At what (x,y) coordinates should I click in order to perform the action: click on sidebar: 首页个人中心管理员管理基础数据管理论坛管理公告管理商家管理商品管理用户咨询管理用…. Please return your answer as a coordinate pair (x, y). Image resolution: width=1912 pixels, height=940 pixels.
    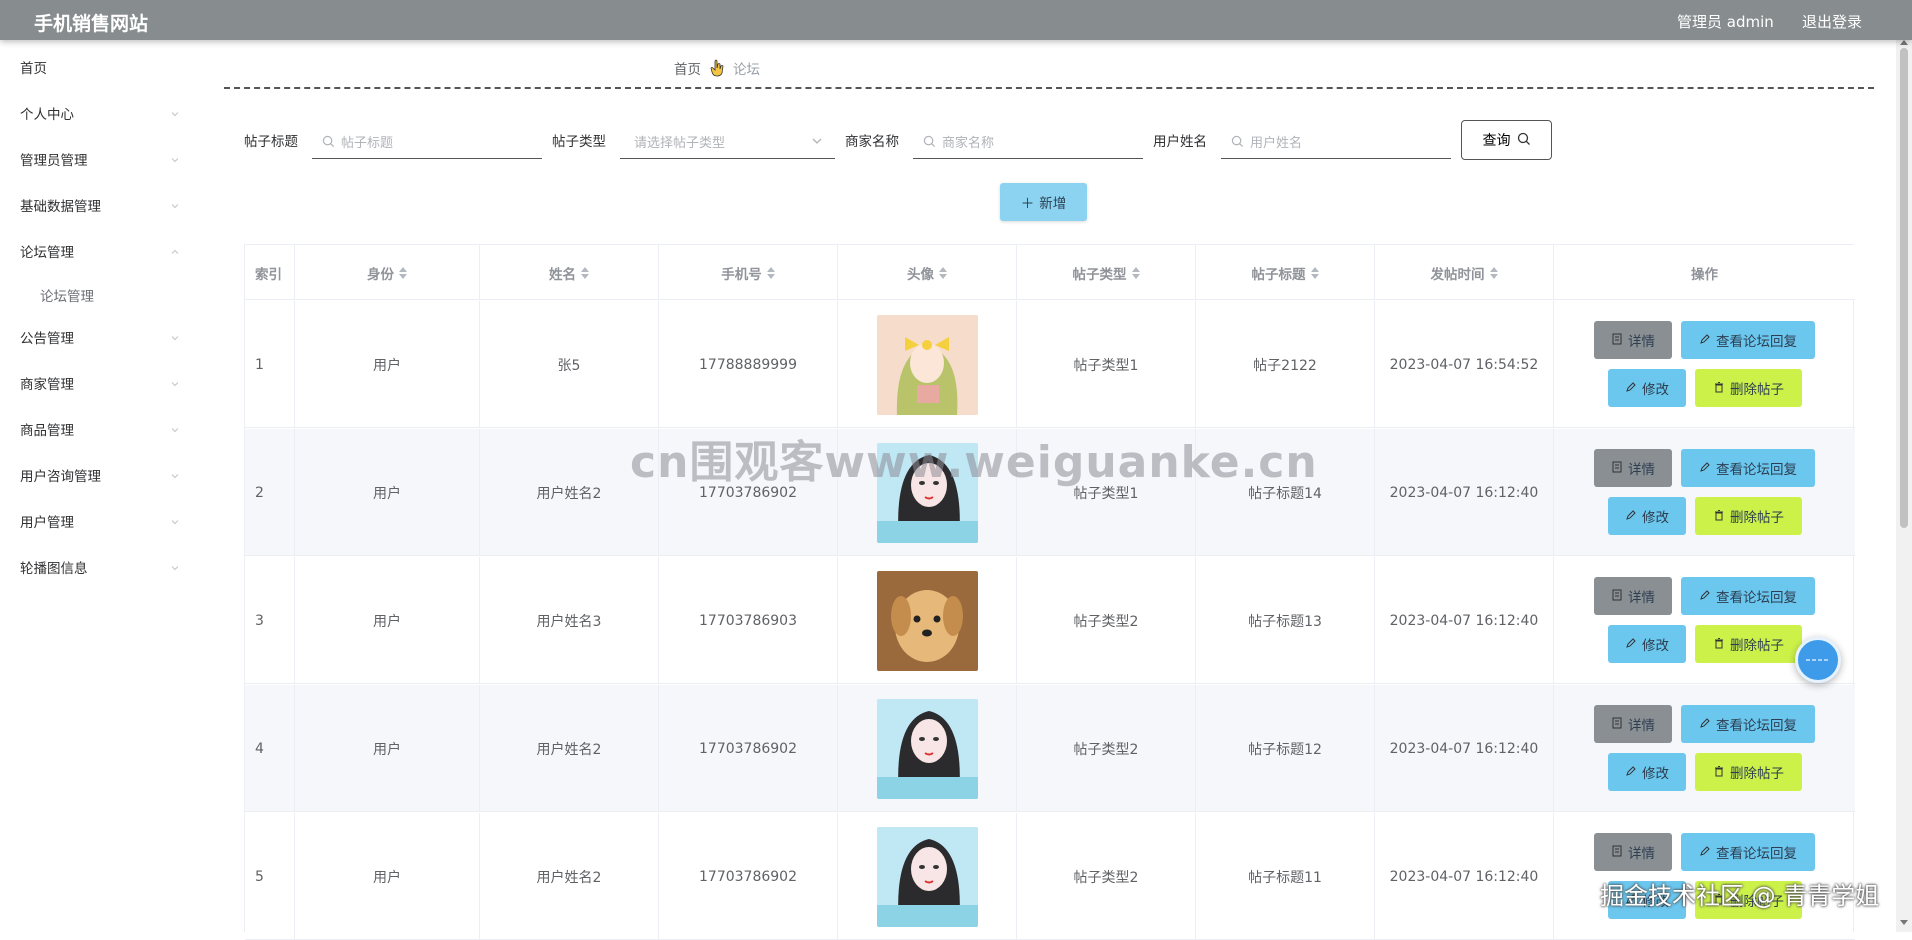
    Looking at the image, I should click on (95, 486).